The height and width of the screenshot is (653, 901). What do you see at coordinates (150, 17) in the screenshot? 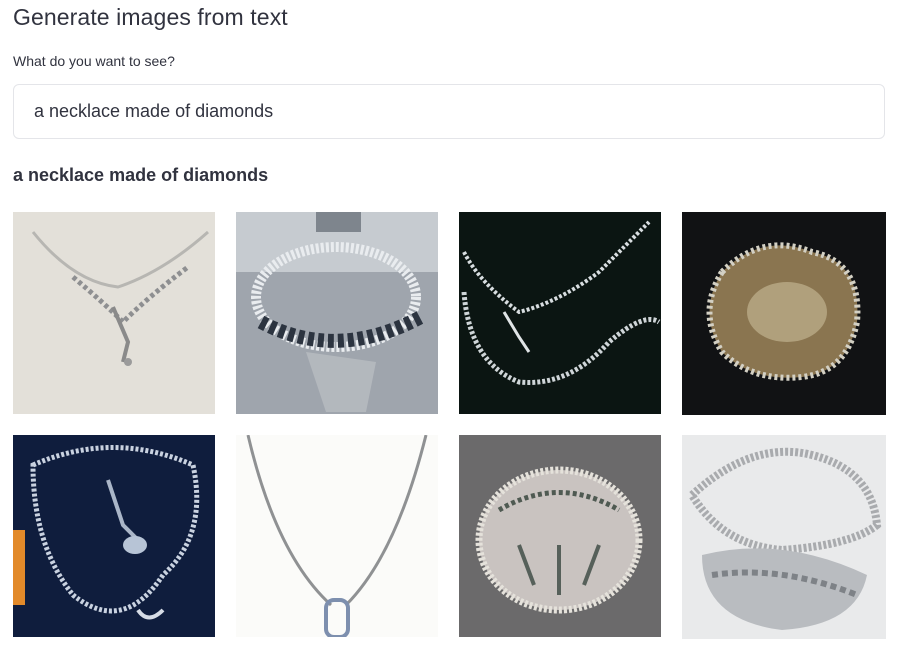
I see `page-title: Generate images from text` at bounding box center [150, 17].